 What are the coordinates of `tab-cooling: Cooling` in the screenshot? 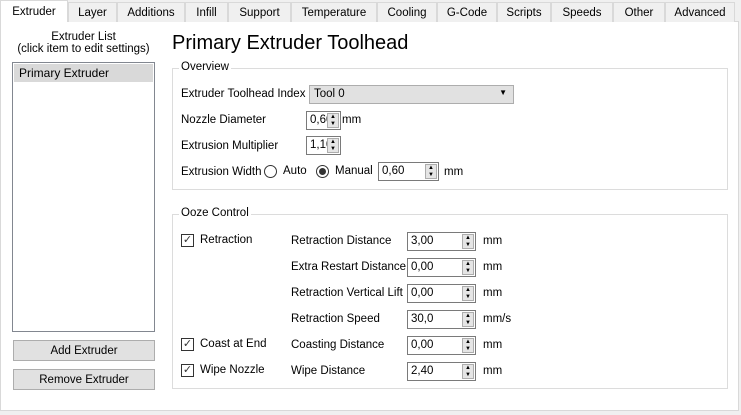 It's located at (407, 12).